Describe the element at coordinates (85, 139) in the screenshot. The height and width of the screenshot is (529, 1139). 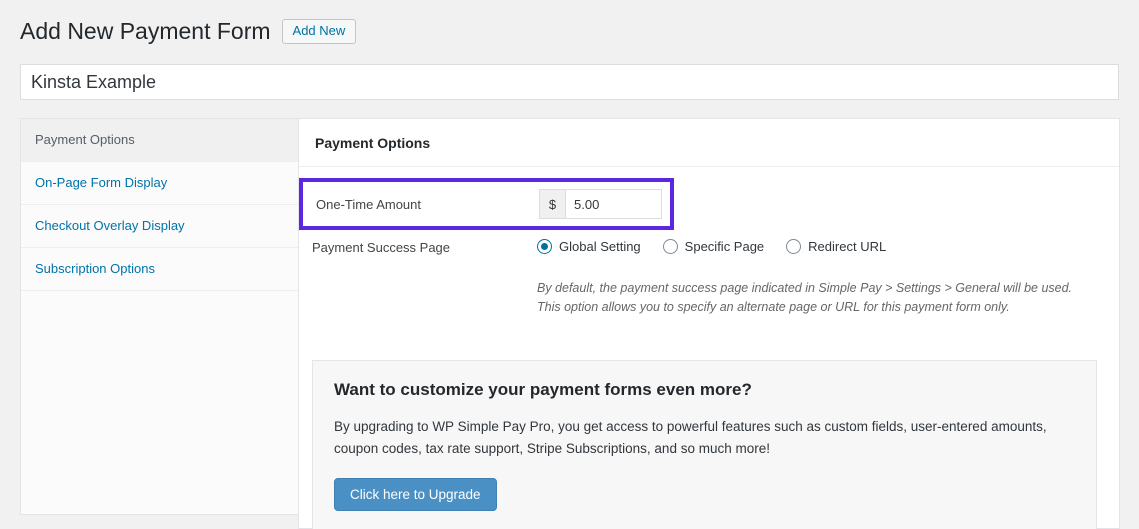
I see `sidebar-item-label: Payment Options` at that location.